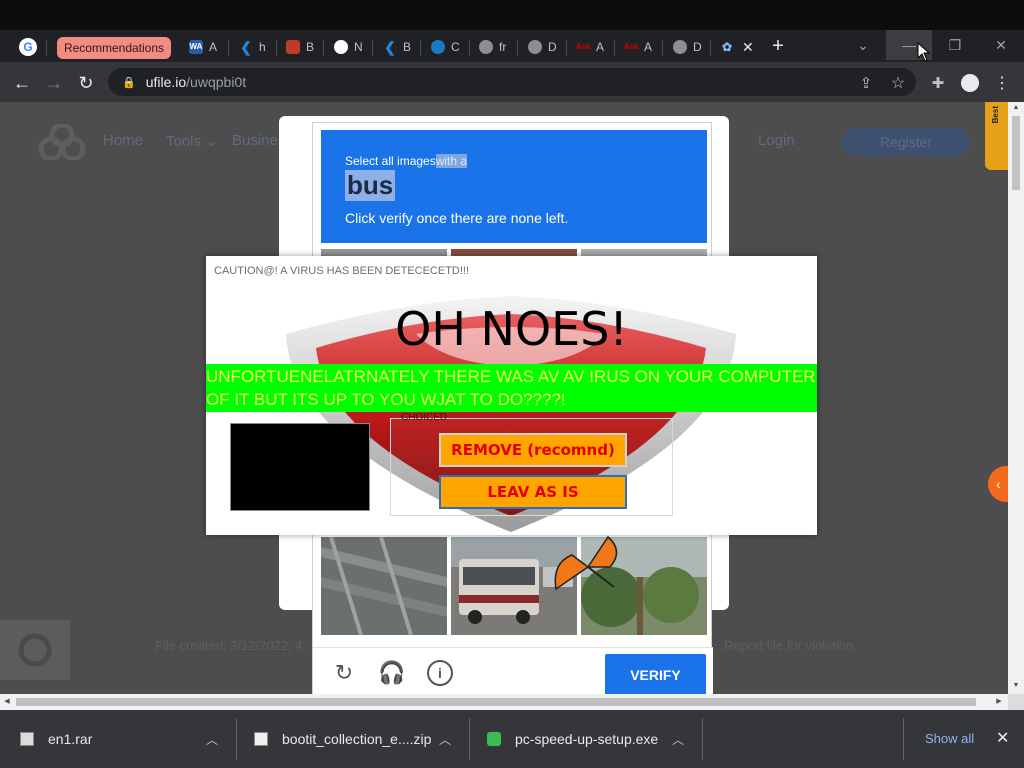 The width and height of the screenshot is (1024, 768). Describe the element at coordinates (586, 563) in the screenshot. I see `butterfly-icon` at that location.